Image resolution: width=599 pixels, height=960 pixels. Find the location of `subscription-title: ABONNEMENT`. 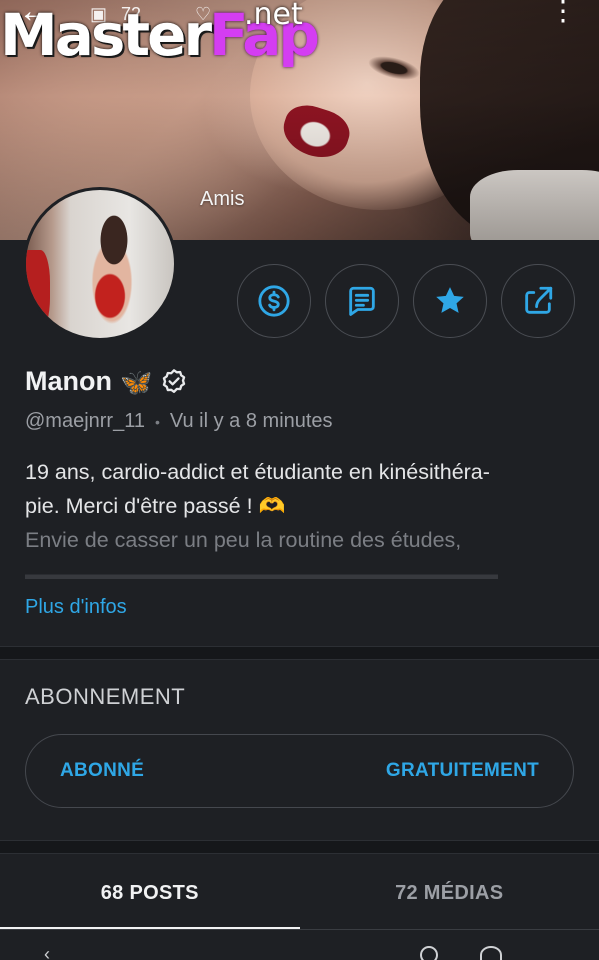

subscription-title: ABONNEMENT is located at coordinates (105, 696).